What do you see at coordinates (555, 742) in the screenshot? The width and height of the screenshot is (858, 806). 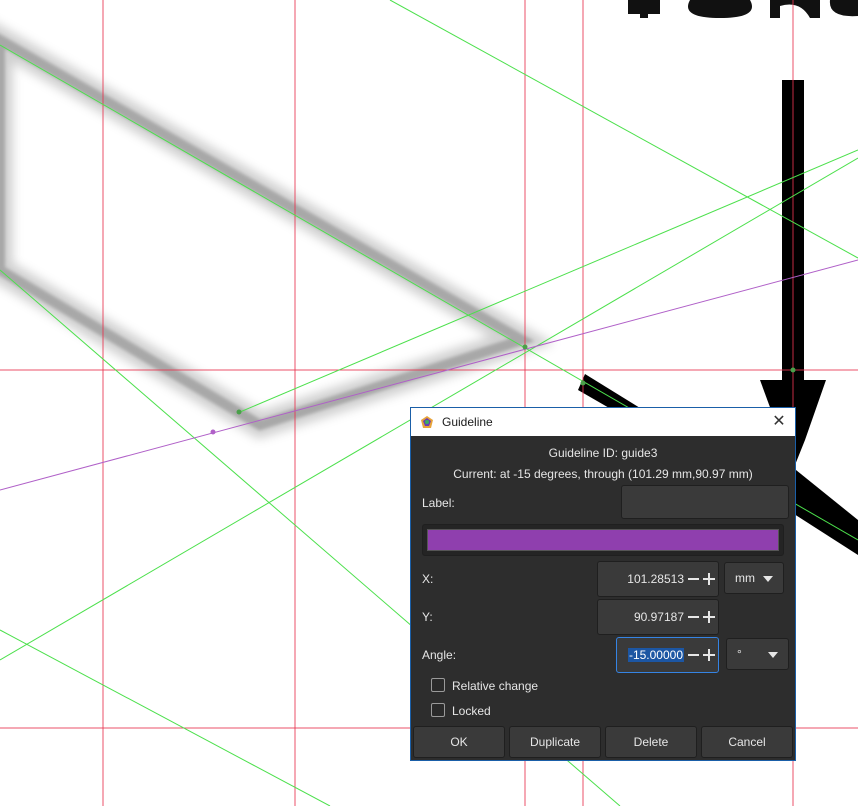 I see `duplicate-button: Duplicate` at bounding box center [555, 742].